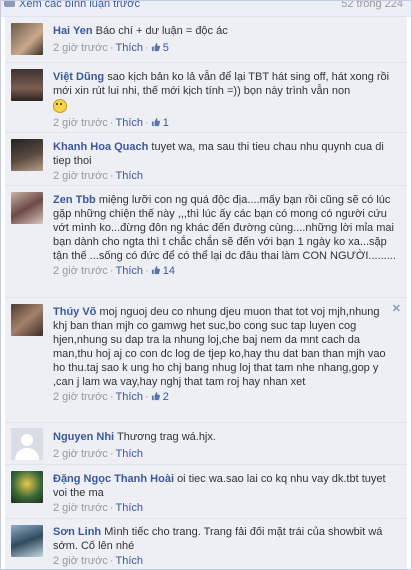 The image size is (412, 570). What do you see at coordinates (161, 31) in the screenshot?
I see `comment-text: Báo chí + dư luận = độc ác` at bounding box center [161, 31].